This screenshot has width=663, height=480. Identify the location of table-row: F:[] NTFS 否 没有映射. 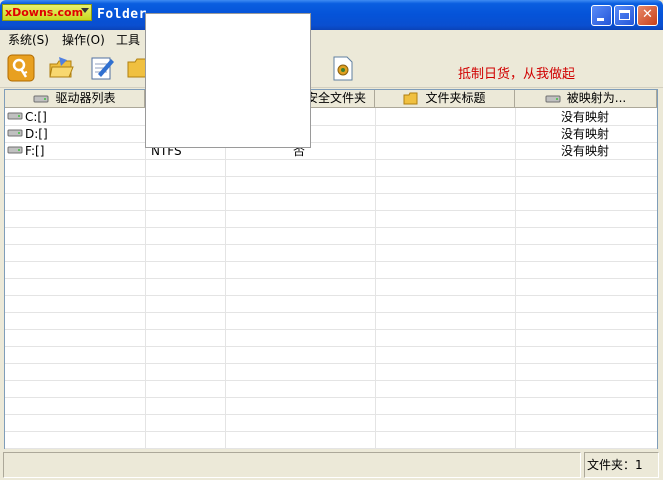
(331, 151).